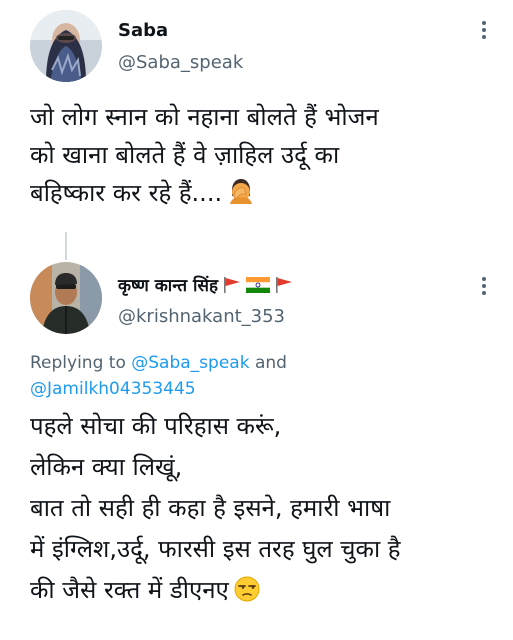 This screenshot has height=640, width=513. What do you see at coordinates (78, 363) in the screenshot?
I see `replying-to-label: Replying to` at bounding box center [78, 363].